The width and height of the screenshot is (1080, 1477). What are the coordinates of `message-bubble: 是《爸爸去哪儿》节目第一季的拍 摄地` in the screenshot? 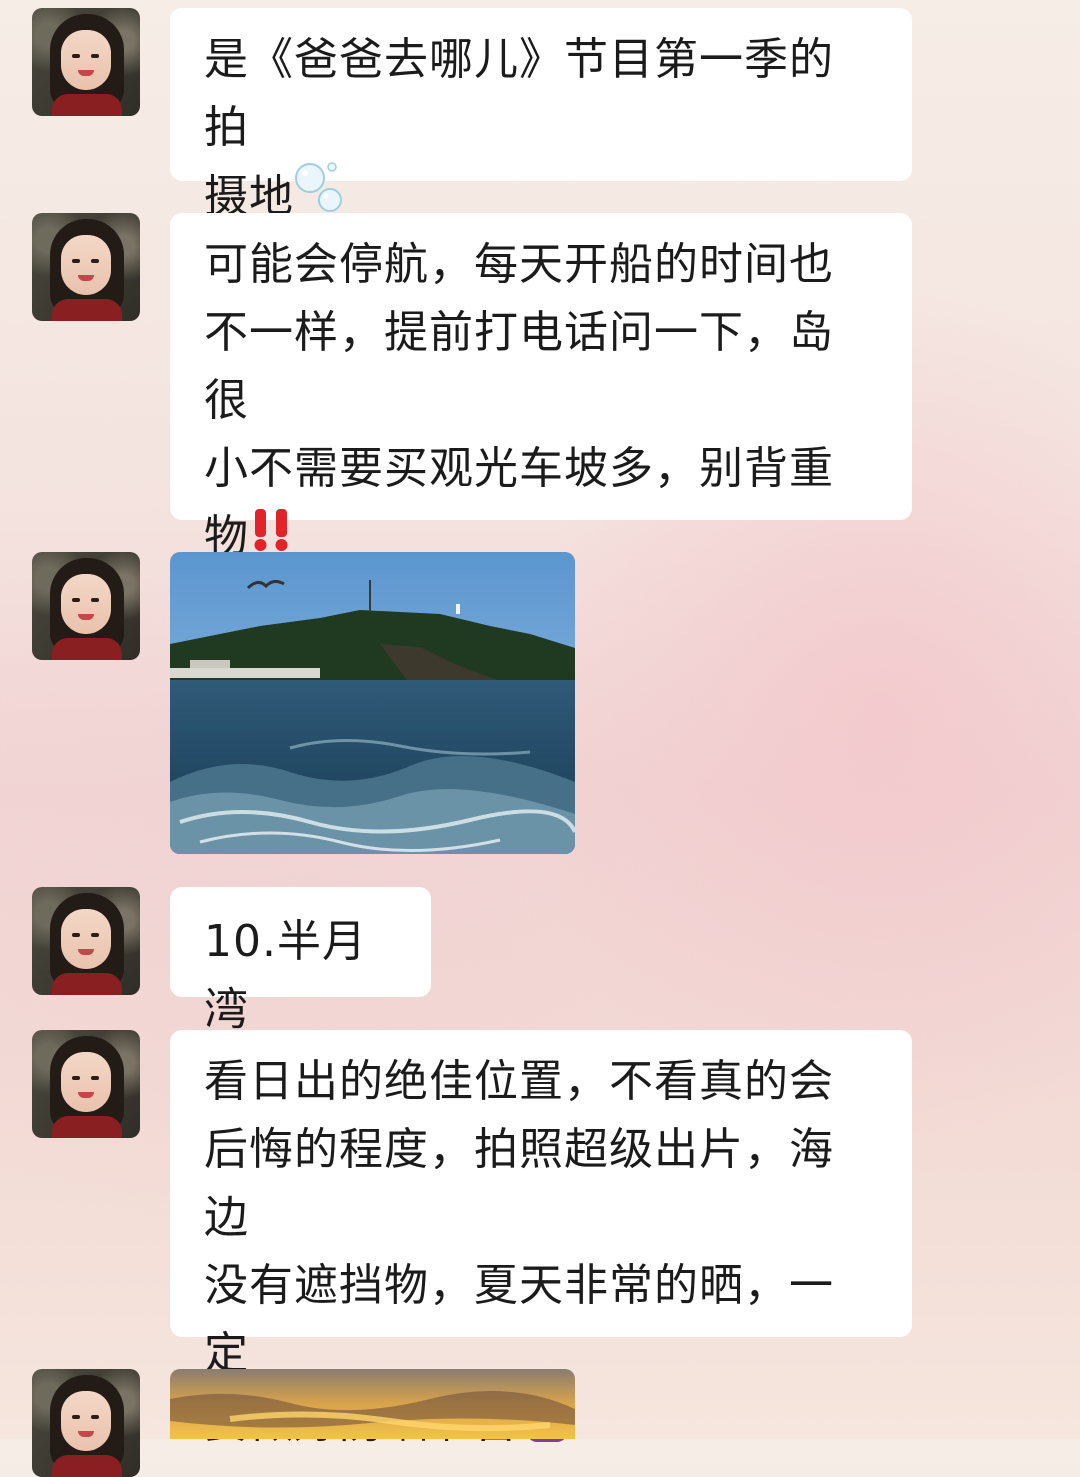 It's located at (541, 115).